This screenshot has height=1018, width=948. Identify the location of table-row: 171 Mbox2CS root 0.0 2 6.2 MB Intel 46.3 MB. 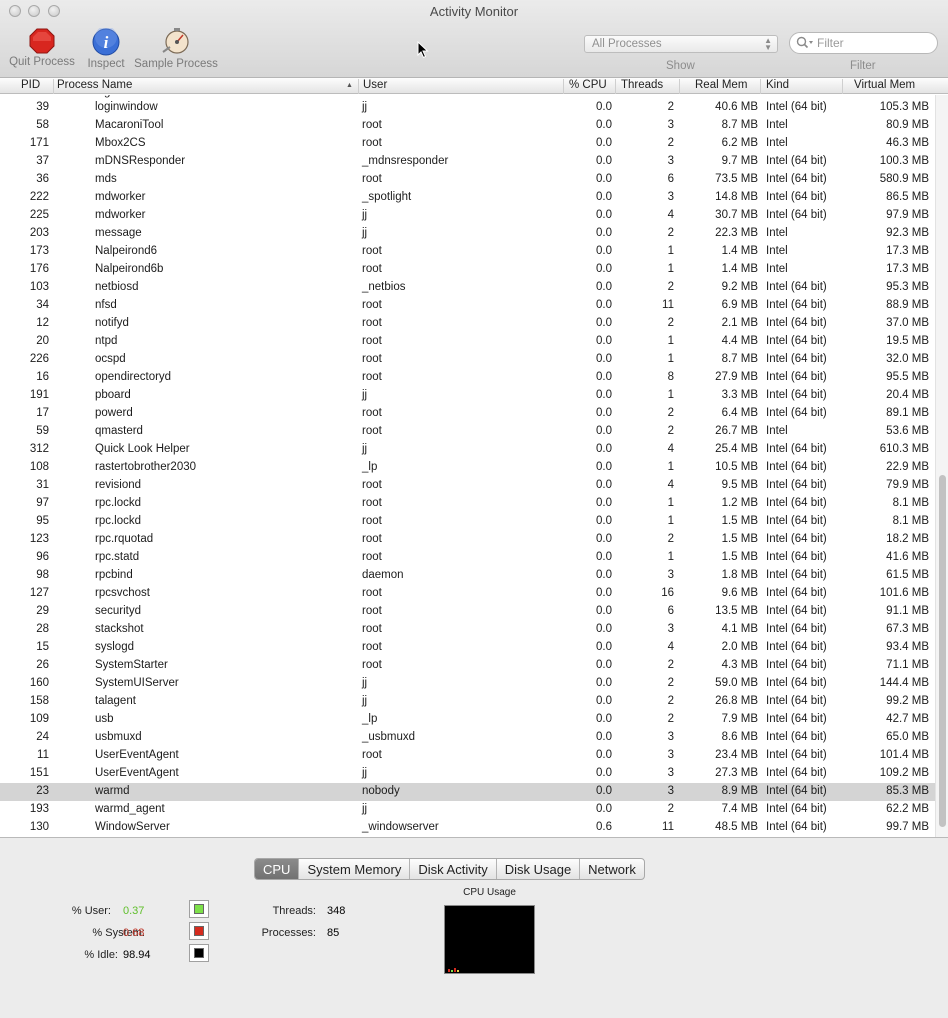
(467, 144).